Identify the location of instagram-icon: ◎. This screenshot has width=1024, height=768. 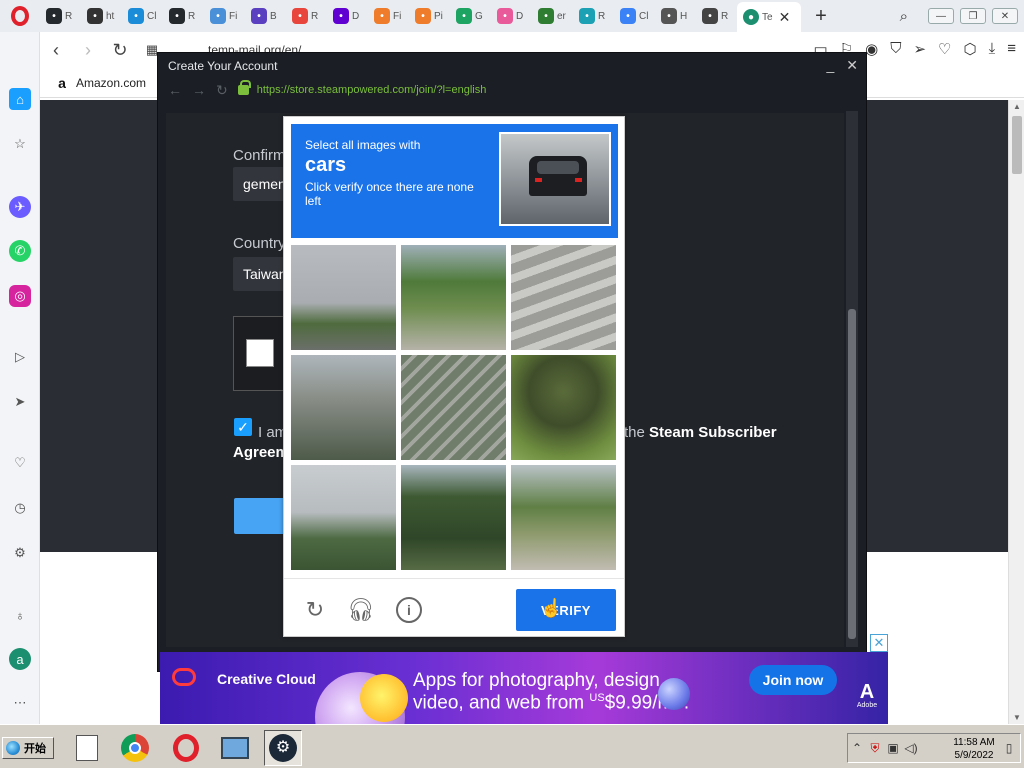
(20, 296).